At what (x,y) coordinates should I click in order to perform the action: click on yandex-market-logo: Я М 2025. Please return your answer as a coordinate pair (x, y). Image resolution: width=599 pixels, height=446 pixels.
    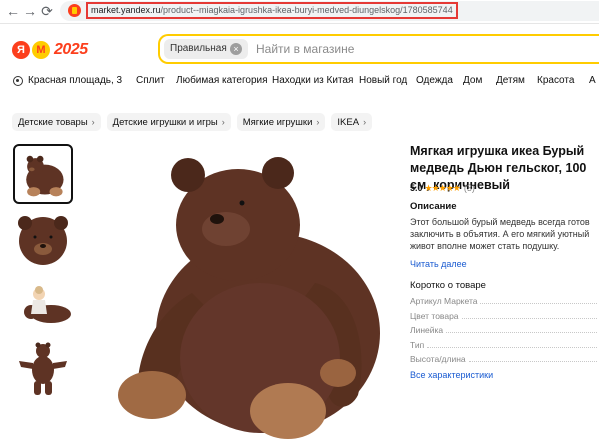
    Looking at the image, I should click on (50, 50).